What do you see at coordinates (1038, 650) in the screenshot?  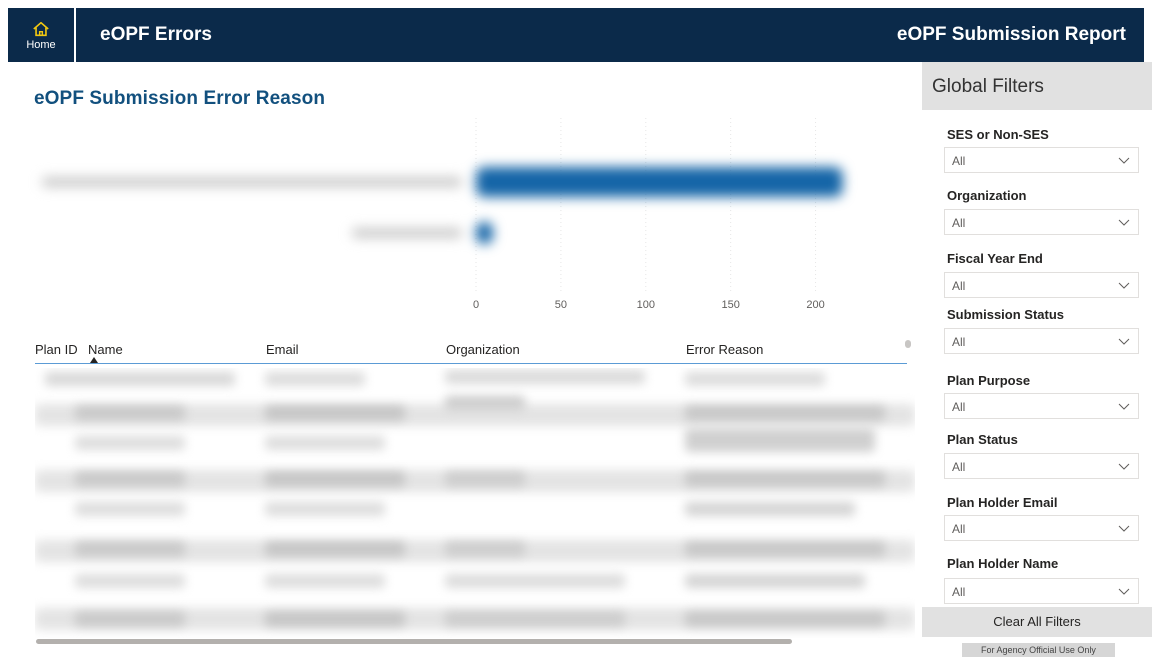 I see `footer-note: For Agency Official Use Only` at bounding box center [1038, 650].